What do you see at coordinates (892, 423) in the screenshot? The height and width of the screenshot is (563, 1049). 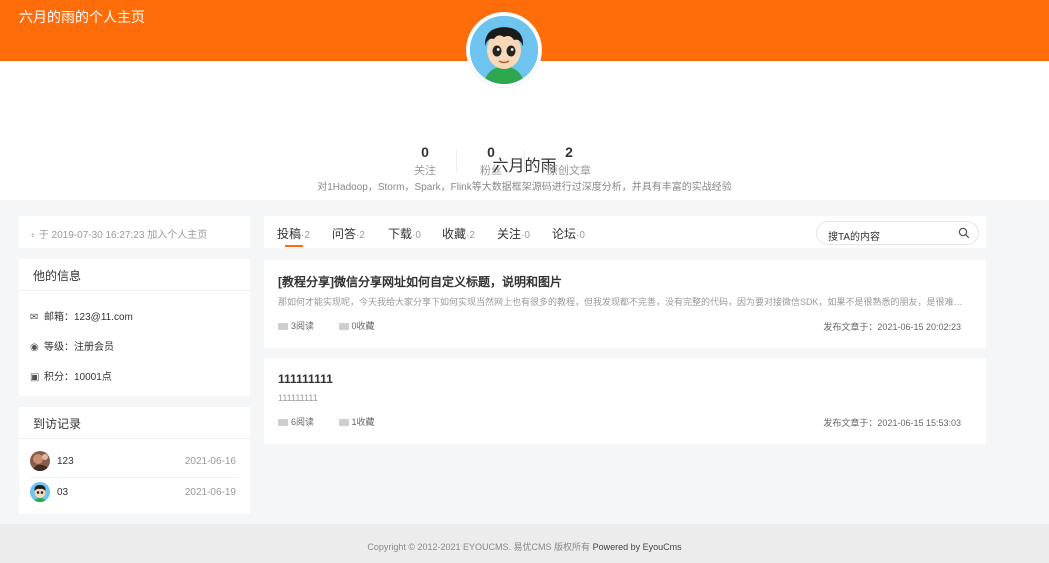 I see `article-date: 发布文章于：2021-06-15 15:53:03` at bounding box center [892, 423].